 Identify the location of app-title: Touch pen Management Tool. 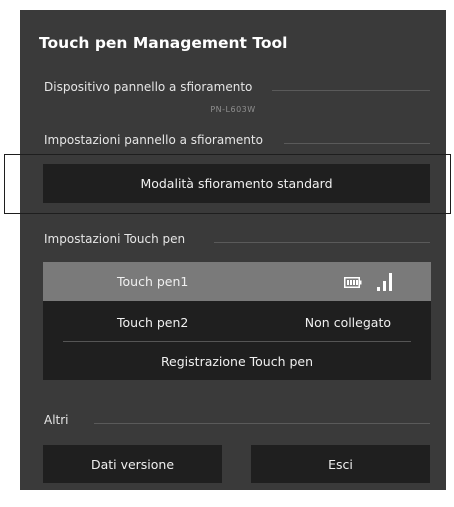
(163, 43).